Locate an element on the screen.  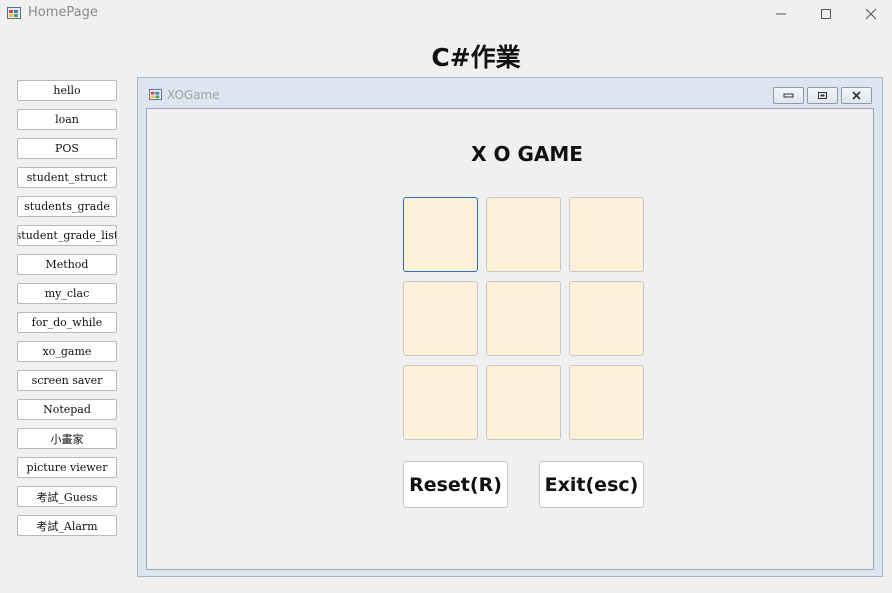
nav-button: 考試_Guess is located at coordinates (67, 496).